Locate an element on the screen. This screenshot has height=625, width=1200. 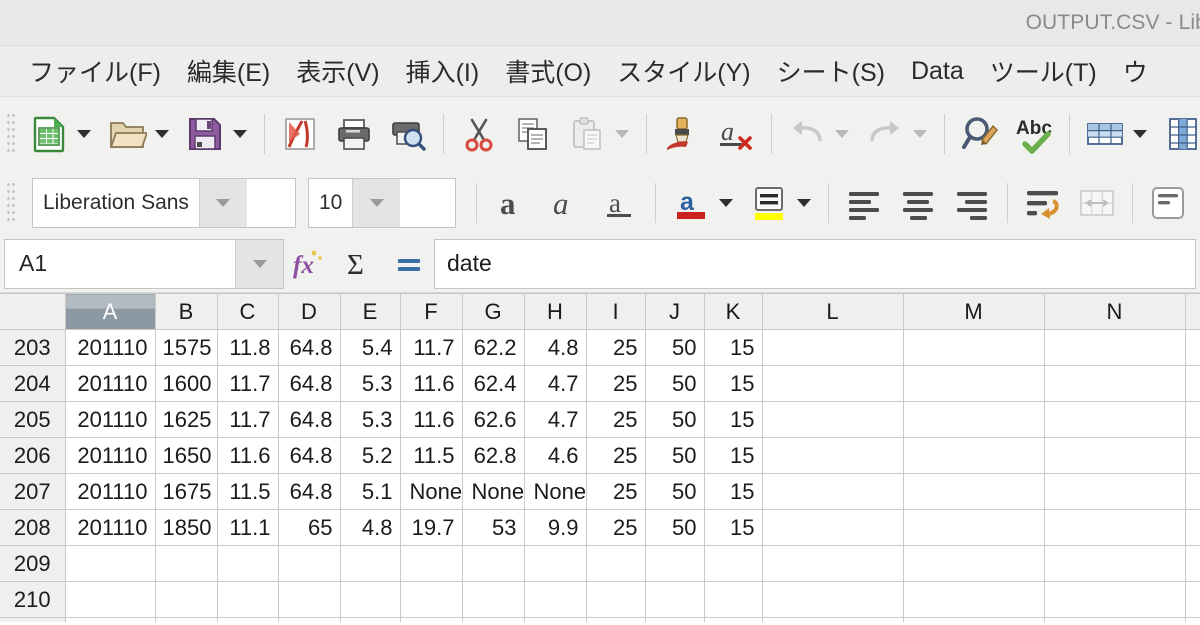
copy-button is located at coordinates (533, 134).